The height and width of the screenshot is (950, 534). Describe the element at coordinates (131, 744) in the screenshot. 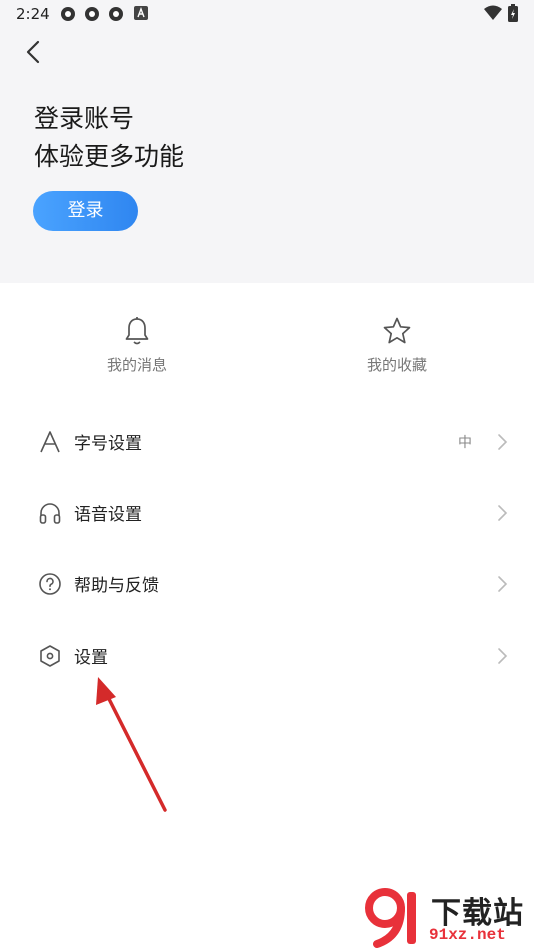

I see `annotation-arrow` at that location.